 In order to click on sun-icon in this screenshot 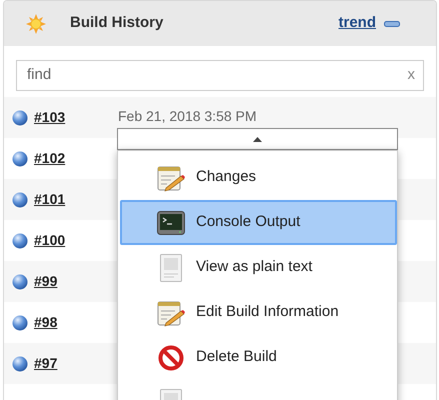, I will do `click(36, 24)`.